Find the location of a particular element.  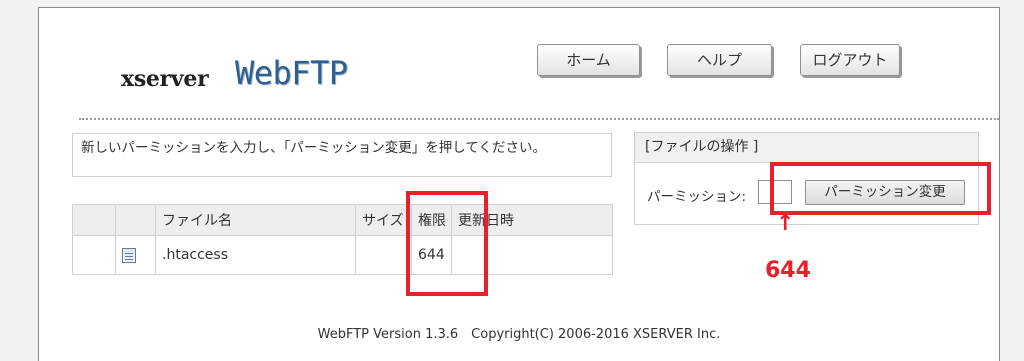

file-size-cell is located at coordinates (383, 255).